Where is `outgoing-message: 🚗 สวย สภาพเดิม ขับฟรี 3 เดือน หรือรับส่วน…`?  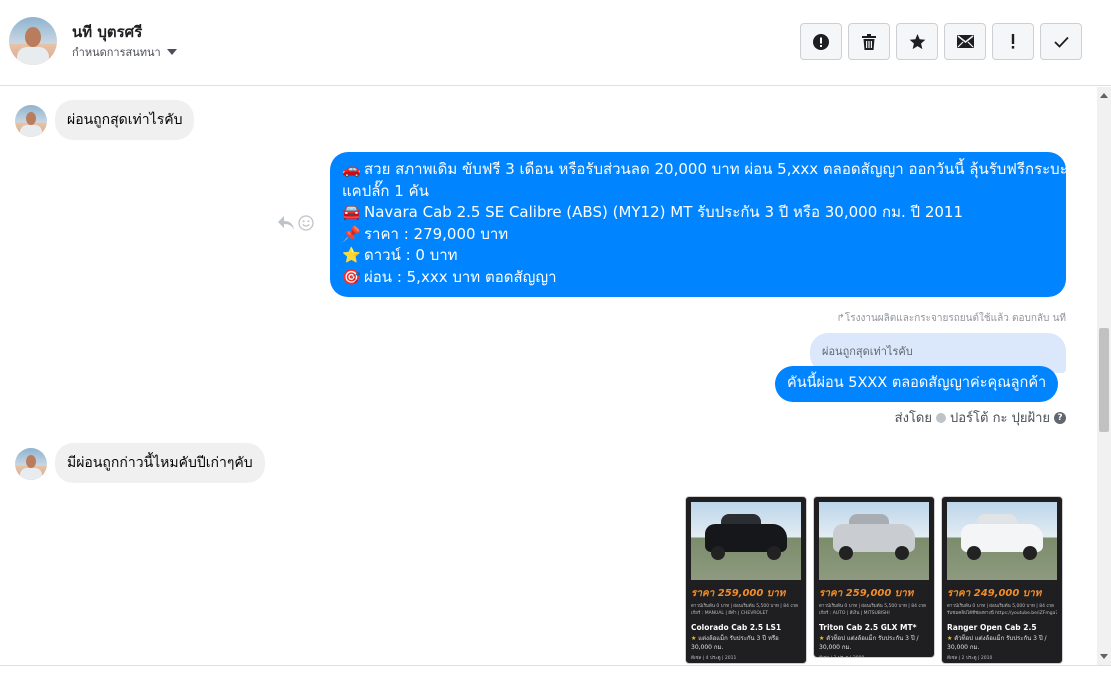
outgoing-message: 🚗 สวย สภาพเดิม ขับฟรี 3 เดือน หรือรับส่วน… is located at coordinates (699, 224).